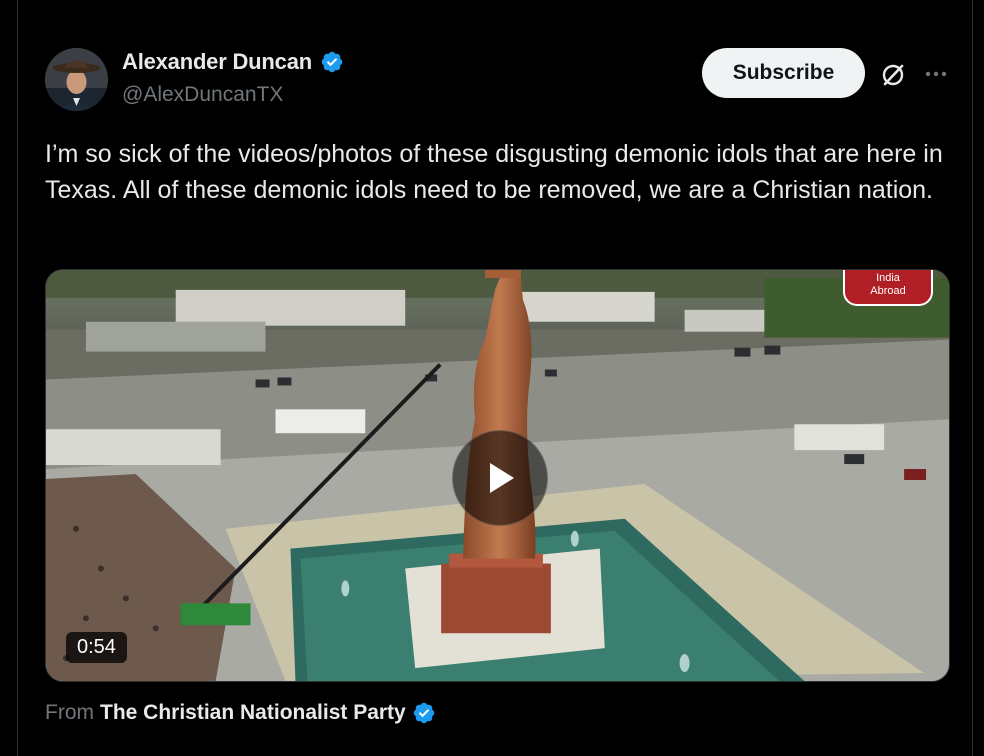 This screenshot has width=984, height=756. Describe the element at coordinates (253, 713) in the screenshot. I see `source-account-name: The Christian Nationalist Party` at that location.